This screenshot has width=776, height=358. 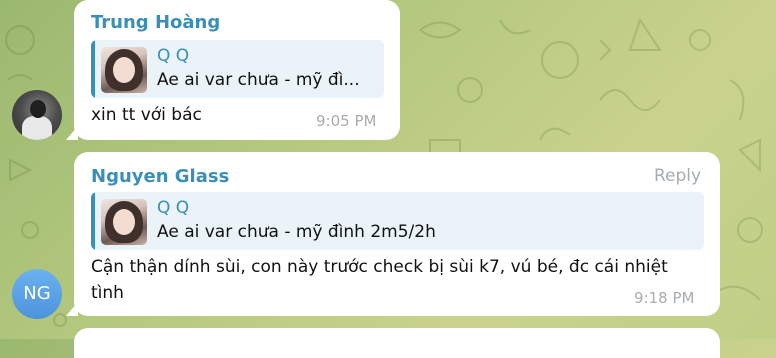 I want to click on avatar-trung-hoang, so click(x=37, y=115).